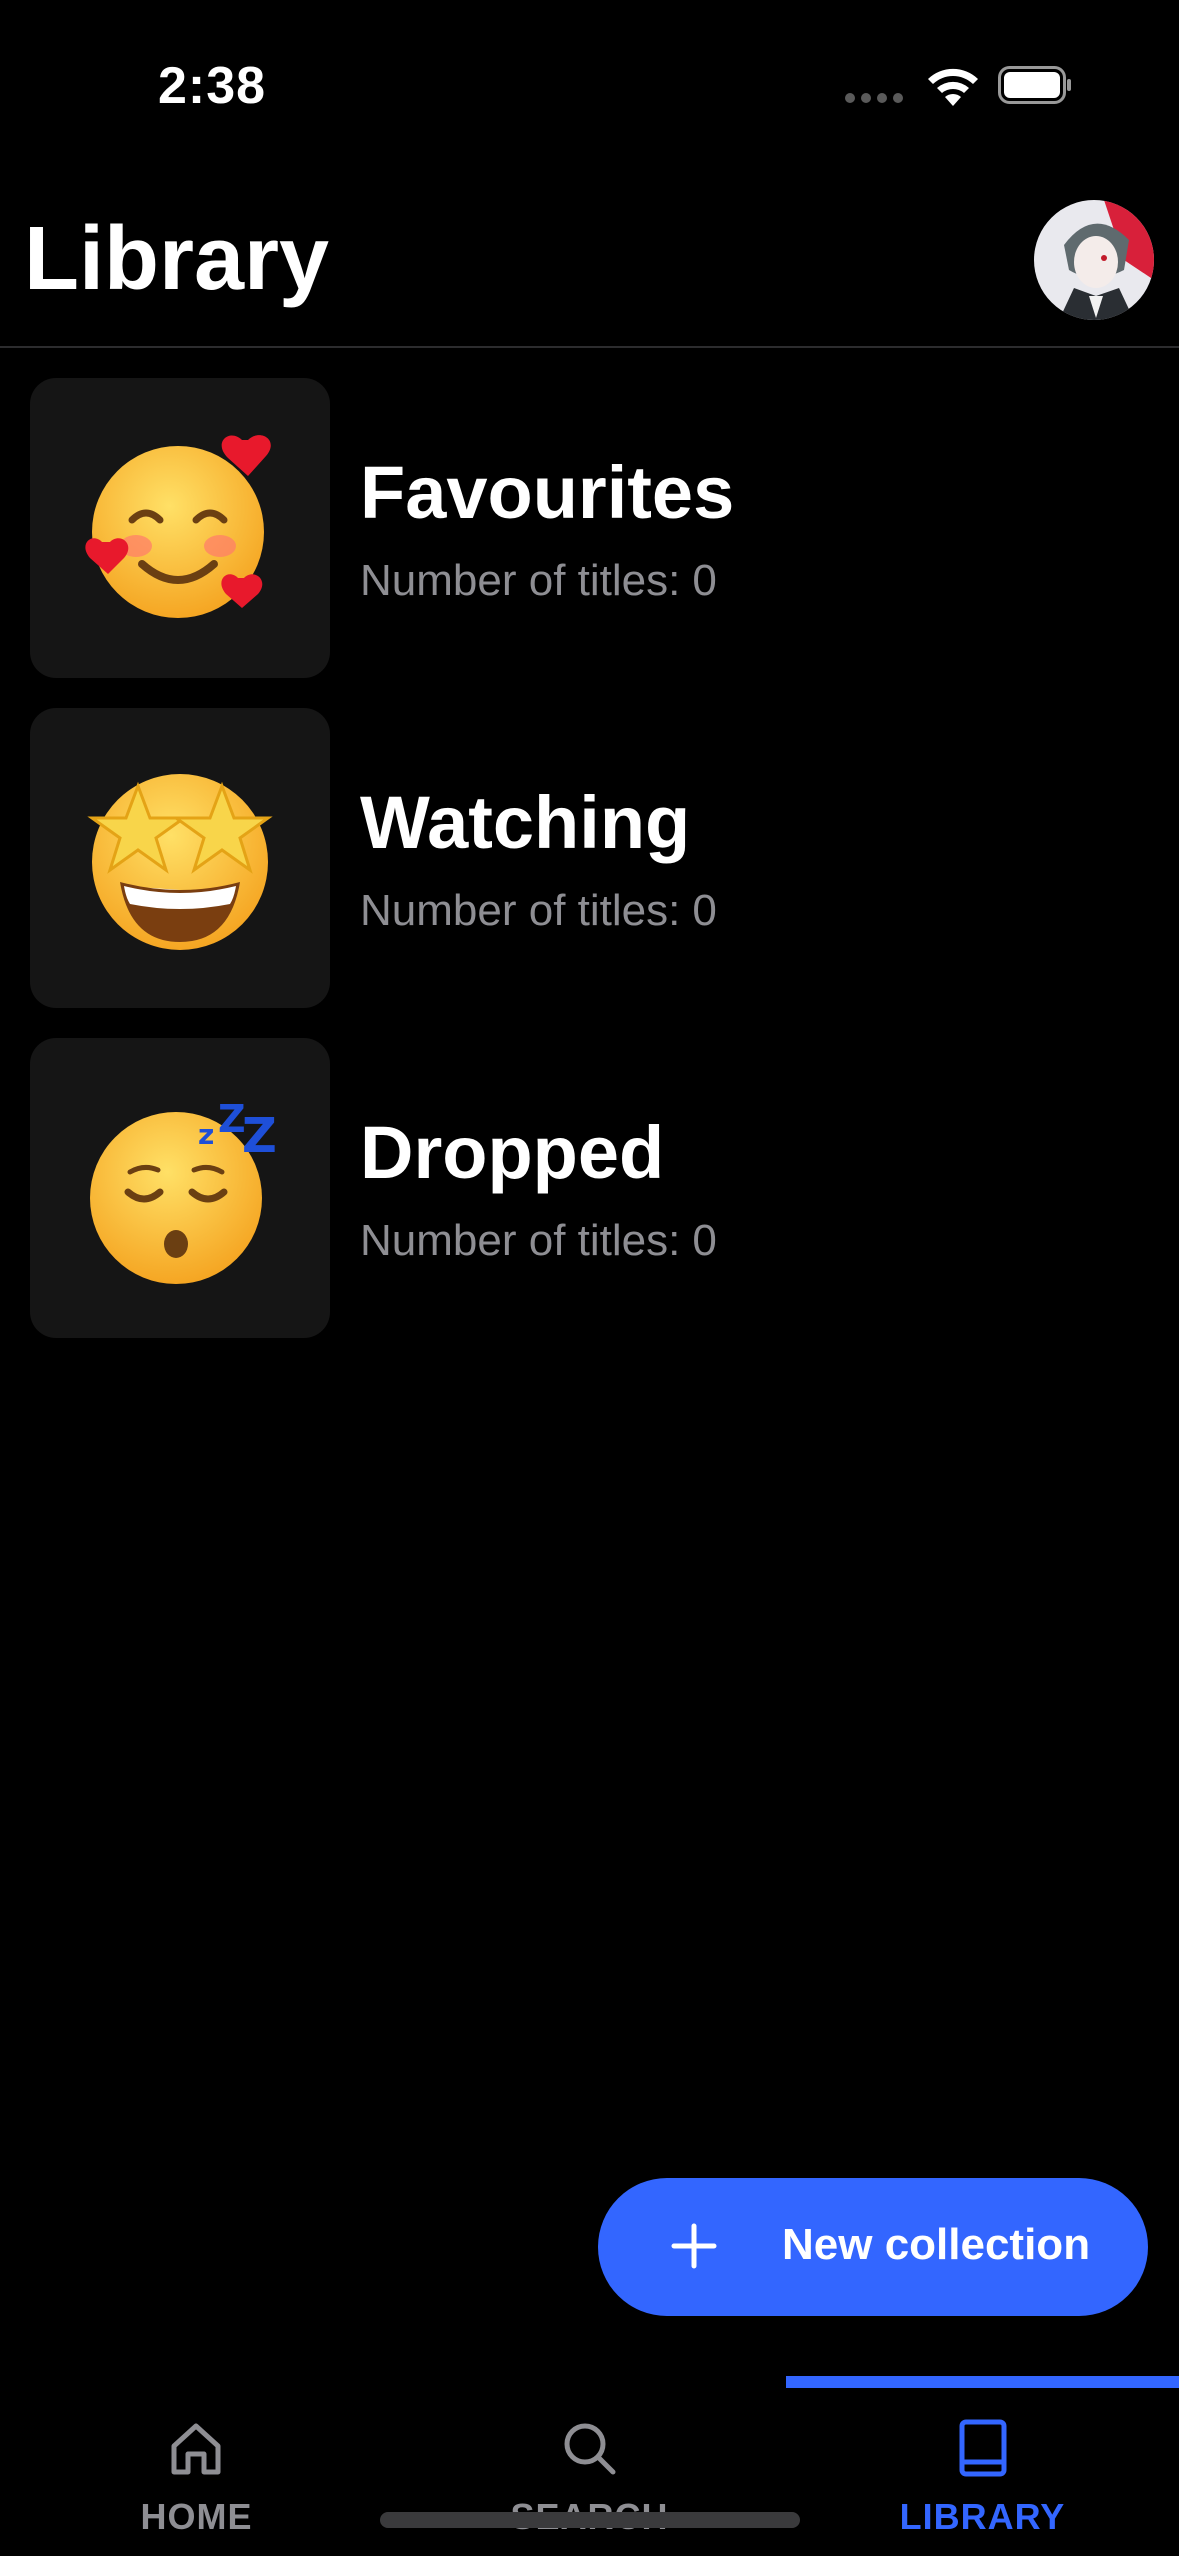 The height and width of the screenshot is (2556, 1179). I want to click on active-tab-indicator, so click(982, 2382).